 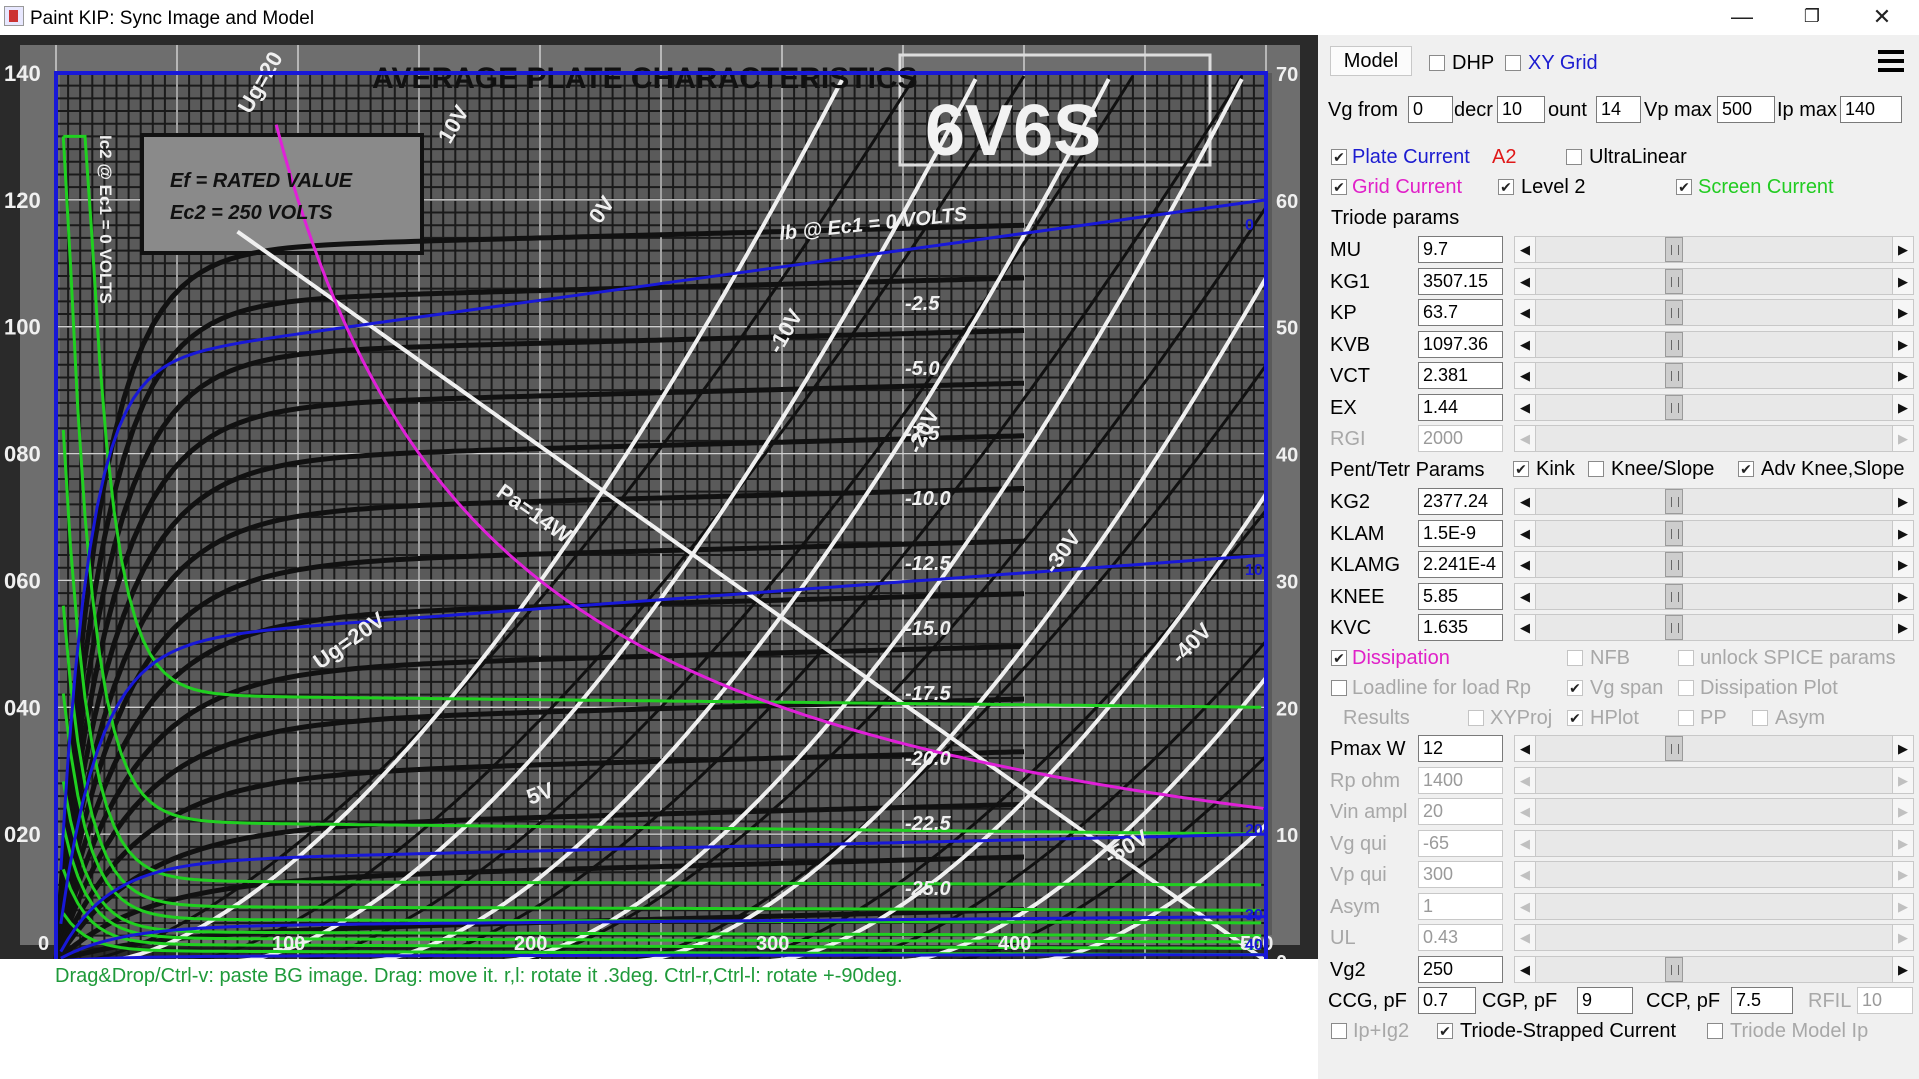 I want to click on param-field-vp-qui: 300, so click(x=1460, y=874).